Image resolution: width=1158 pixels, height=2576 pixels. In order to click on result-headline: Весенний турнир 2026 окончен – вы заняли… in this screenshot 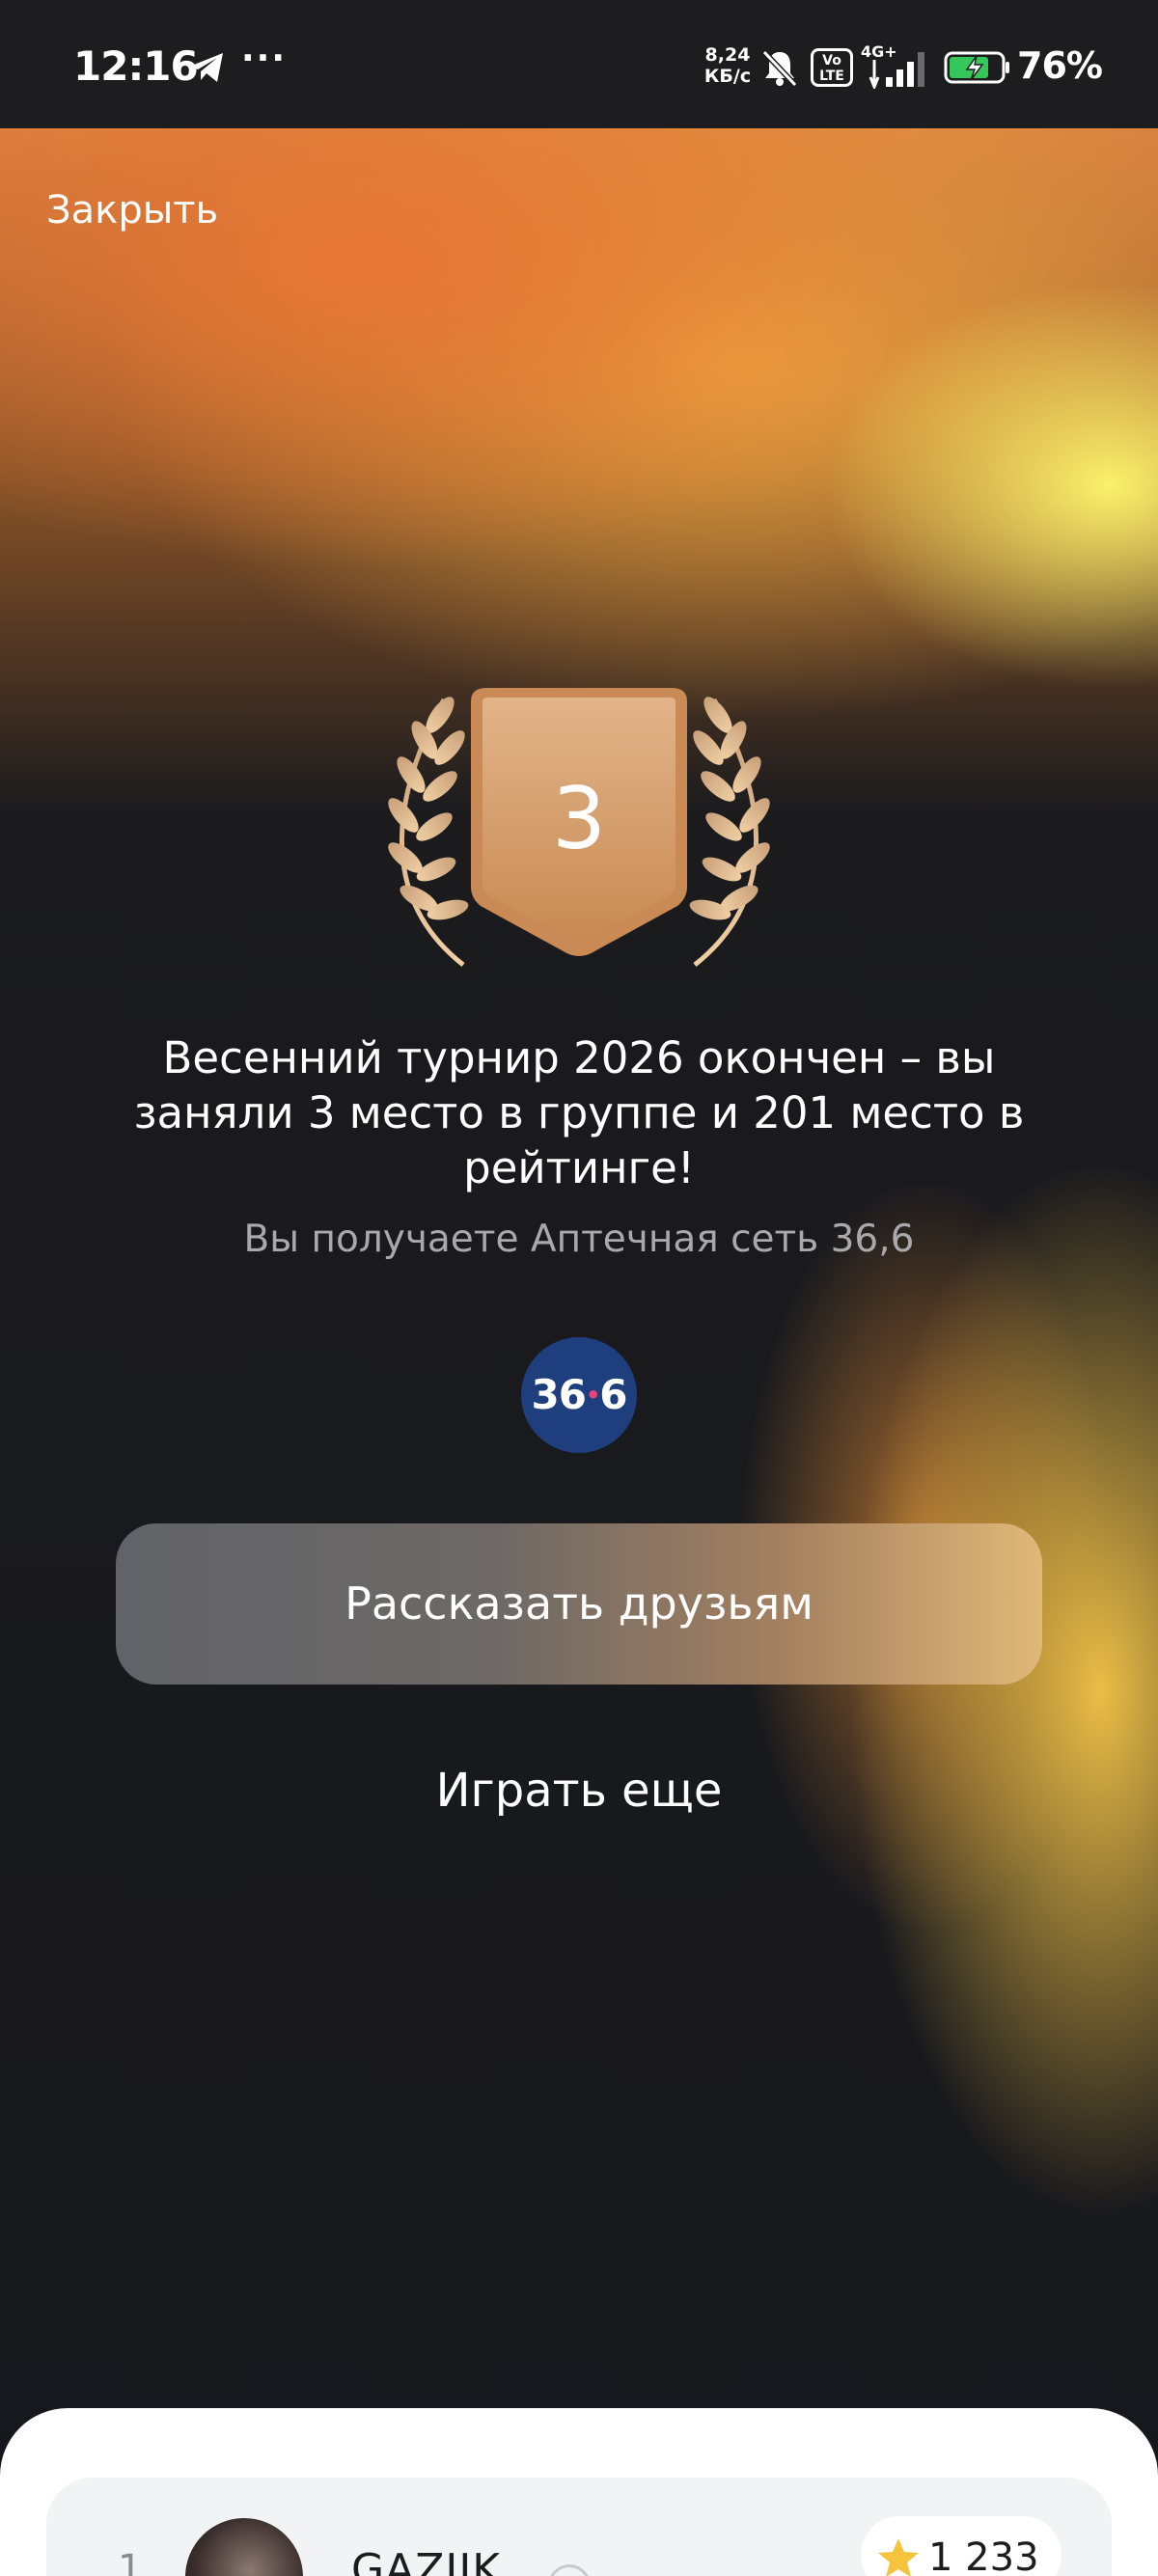, I will do `click(579, 1112)`.